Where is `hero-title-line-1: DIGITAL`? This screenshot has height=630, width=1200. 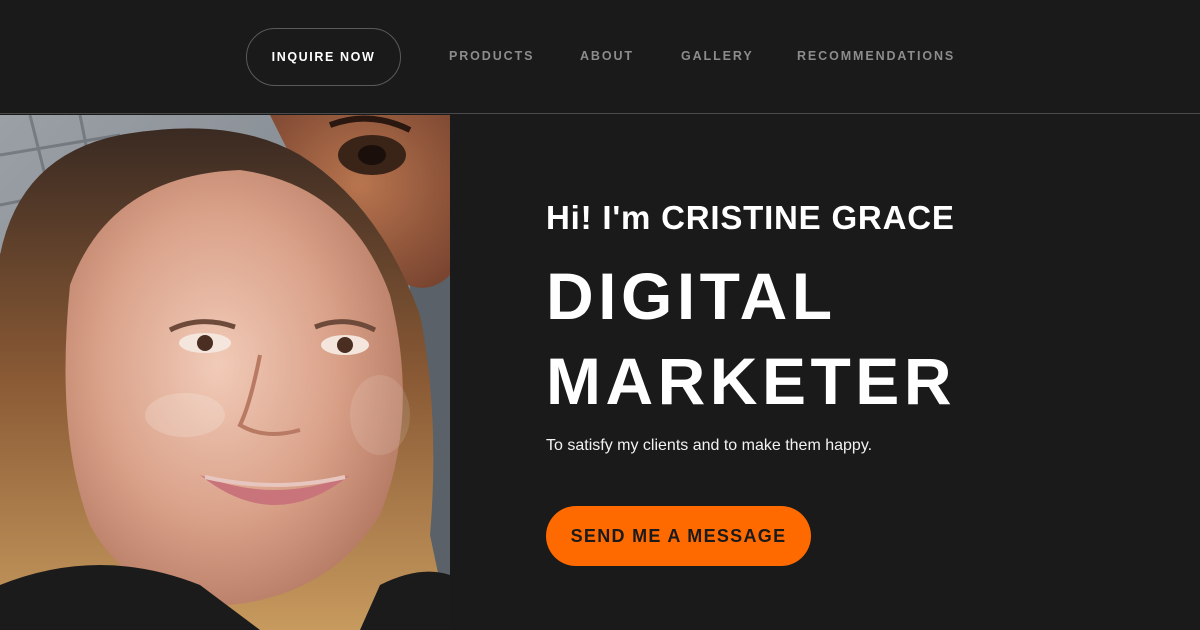
hero-title-line-1: DIGITAL is located at coordinates (691, 296).